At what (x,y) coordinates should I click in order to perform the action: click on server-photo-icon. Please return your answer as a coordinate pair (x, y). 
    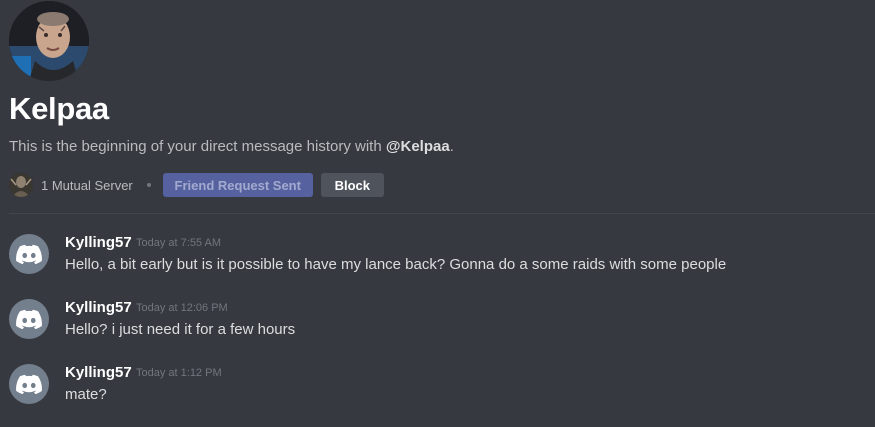
    Looking at the image, I should click on (21, 185).